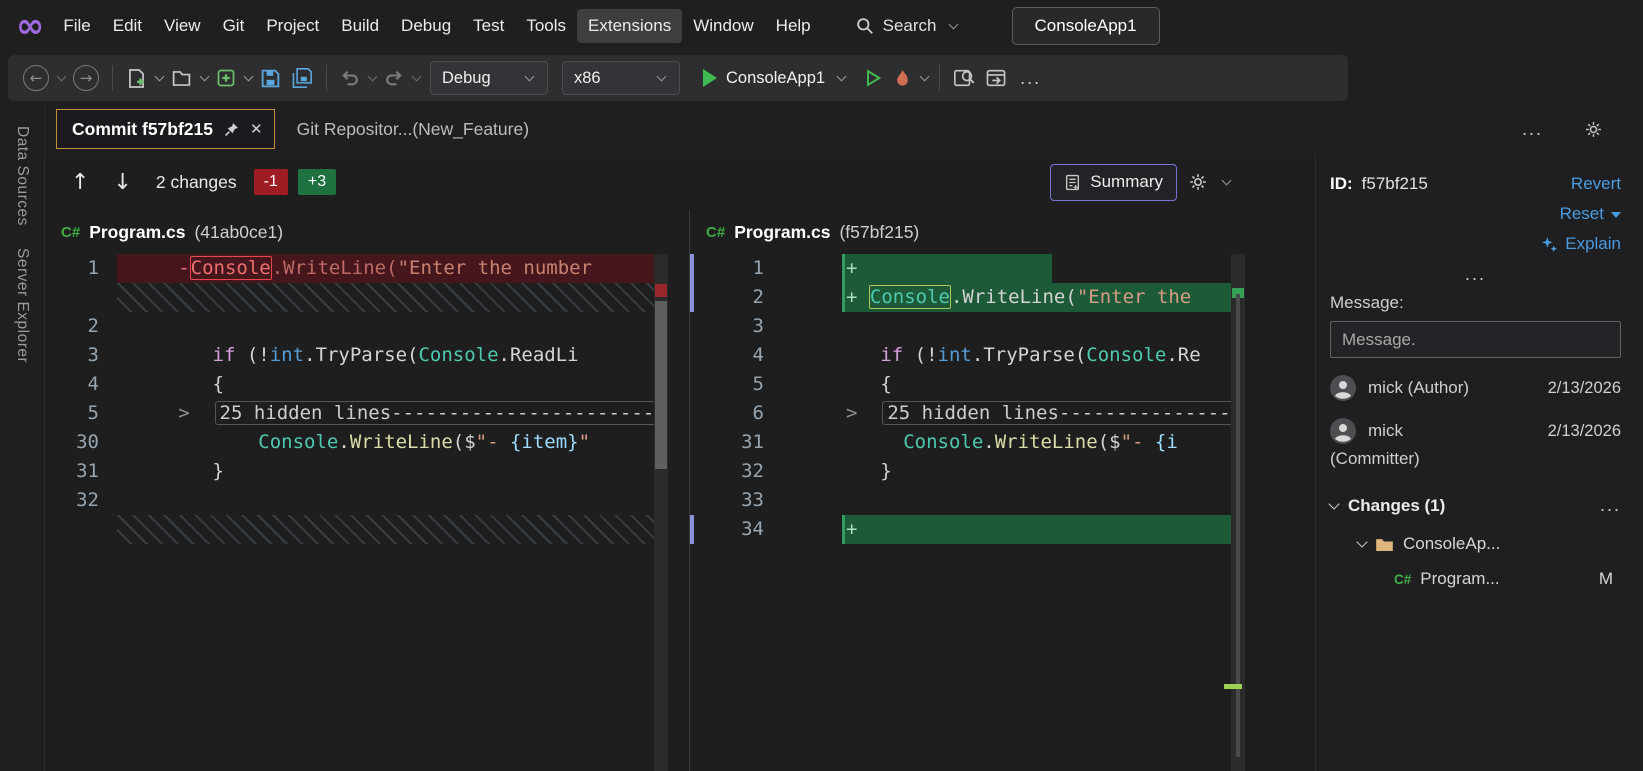  What do you see at coordinates (1226, 180) in the screenshot?
I see `diff-settings-chevron-icon` at bounding box center [1226, 180].